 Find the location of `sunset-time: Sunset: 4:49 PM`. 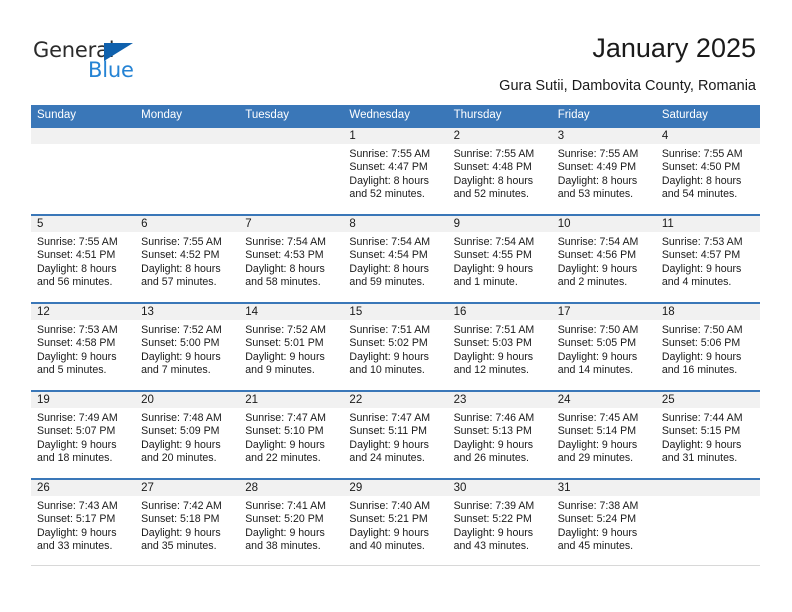

sunset-time: Sunset: 4:49 PM is located at coordinates (597, 167).